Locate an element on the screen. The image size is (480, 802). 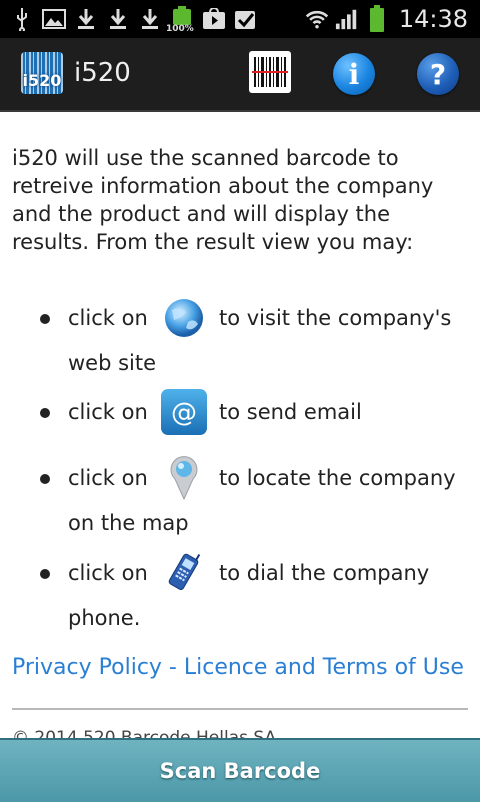
bullet-text: to send email is located at coordinates (290, 412).